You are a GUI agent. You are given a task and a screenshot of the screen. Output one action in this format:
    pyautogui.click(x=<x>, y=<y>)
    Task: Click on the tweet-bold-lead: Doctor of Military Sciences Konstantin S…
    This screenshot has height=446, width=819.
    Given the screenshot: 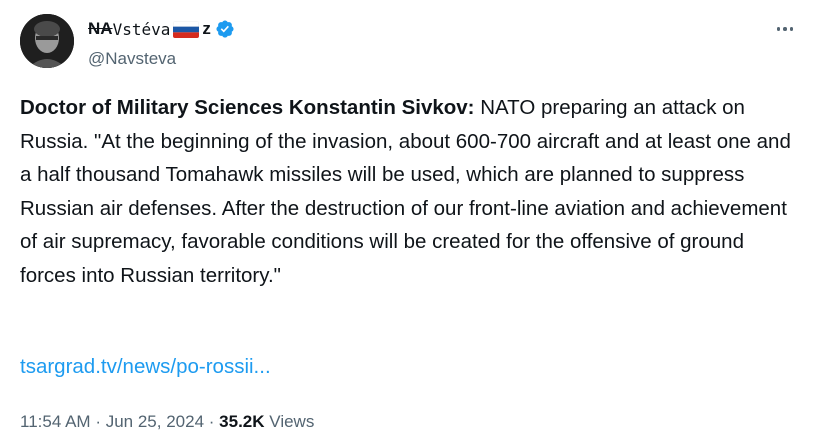 What is the action you would take?
    pyautogui.click(x=247, y=107)
    